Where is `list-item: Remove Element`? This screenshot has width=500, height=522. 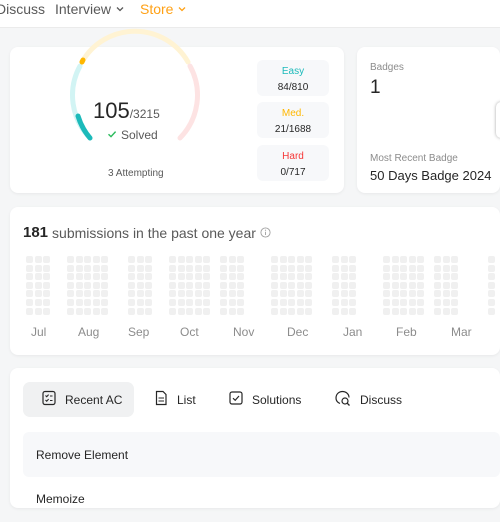
list-item: Remove Element is located at coordinates (261, 454).